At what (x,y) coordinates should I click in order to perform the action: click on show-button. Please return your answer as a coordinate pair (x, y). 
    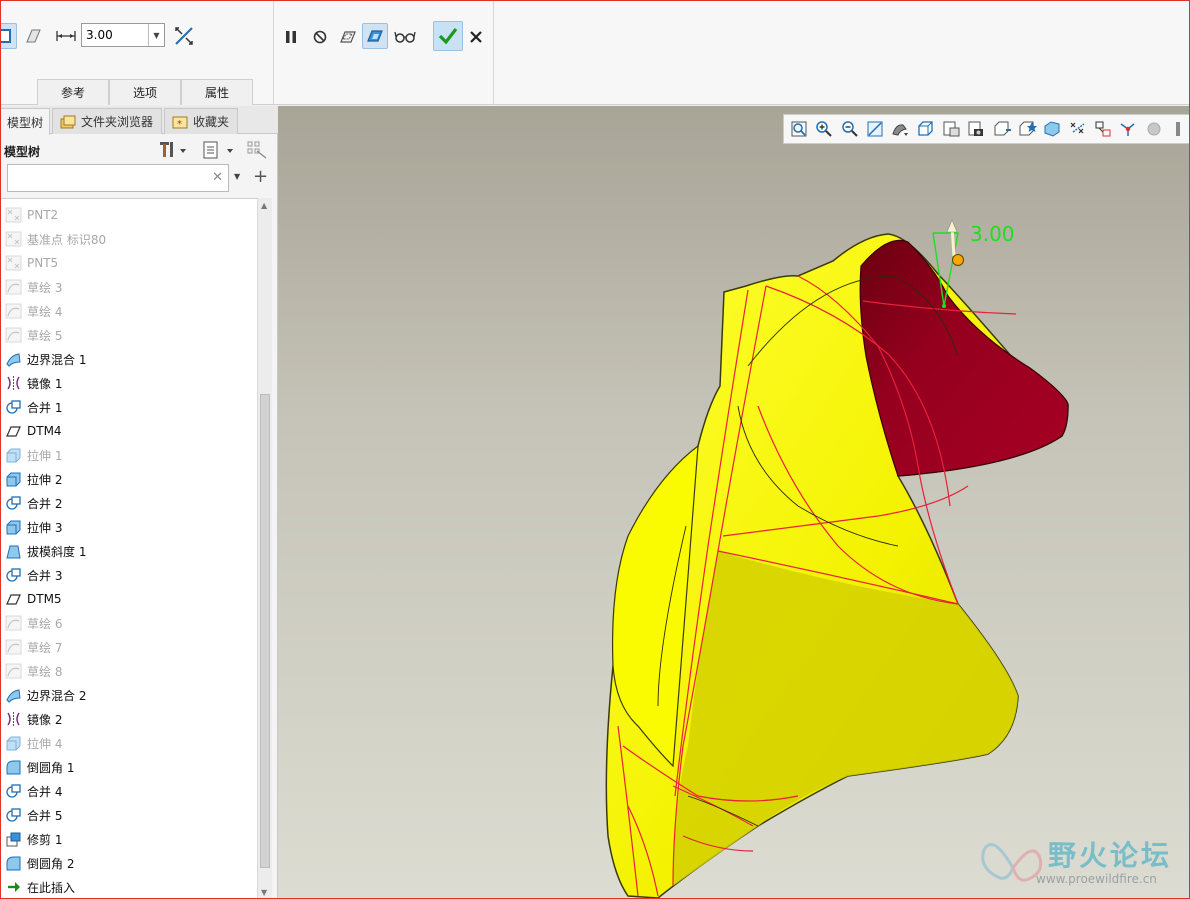
    Looking at the image, I should click on (219, 151).